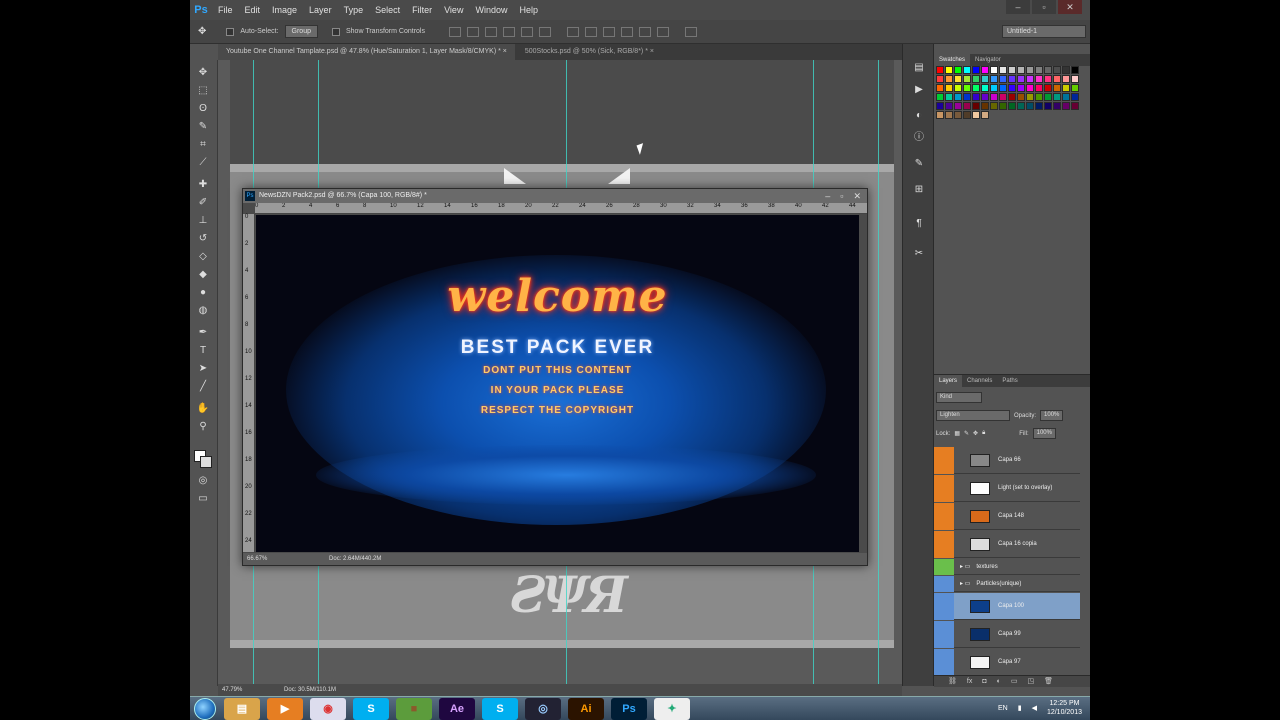 The height and width of the screenshot is (720, 1280). I want to click on screen-mode-icon: ▭, so click(203, 499).